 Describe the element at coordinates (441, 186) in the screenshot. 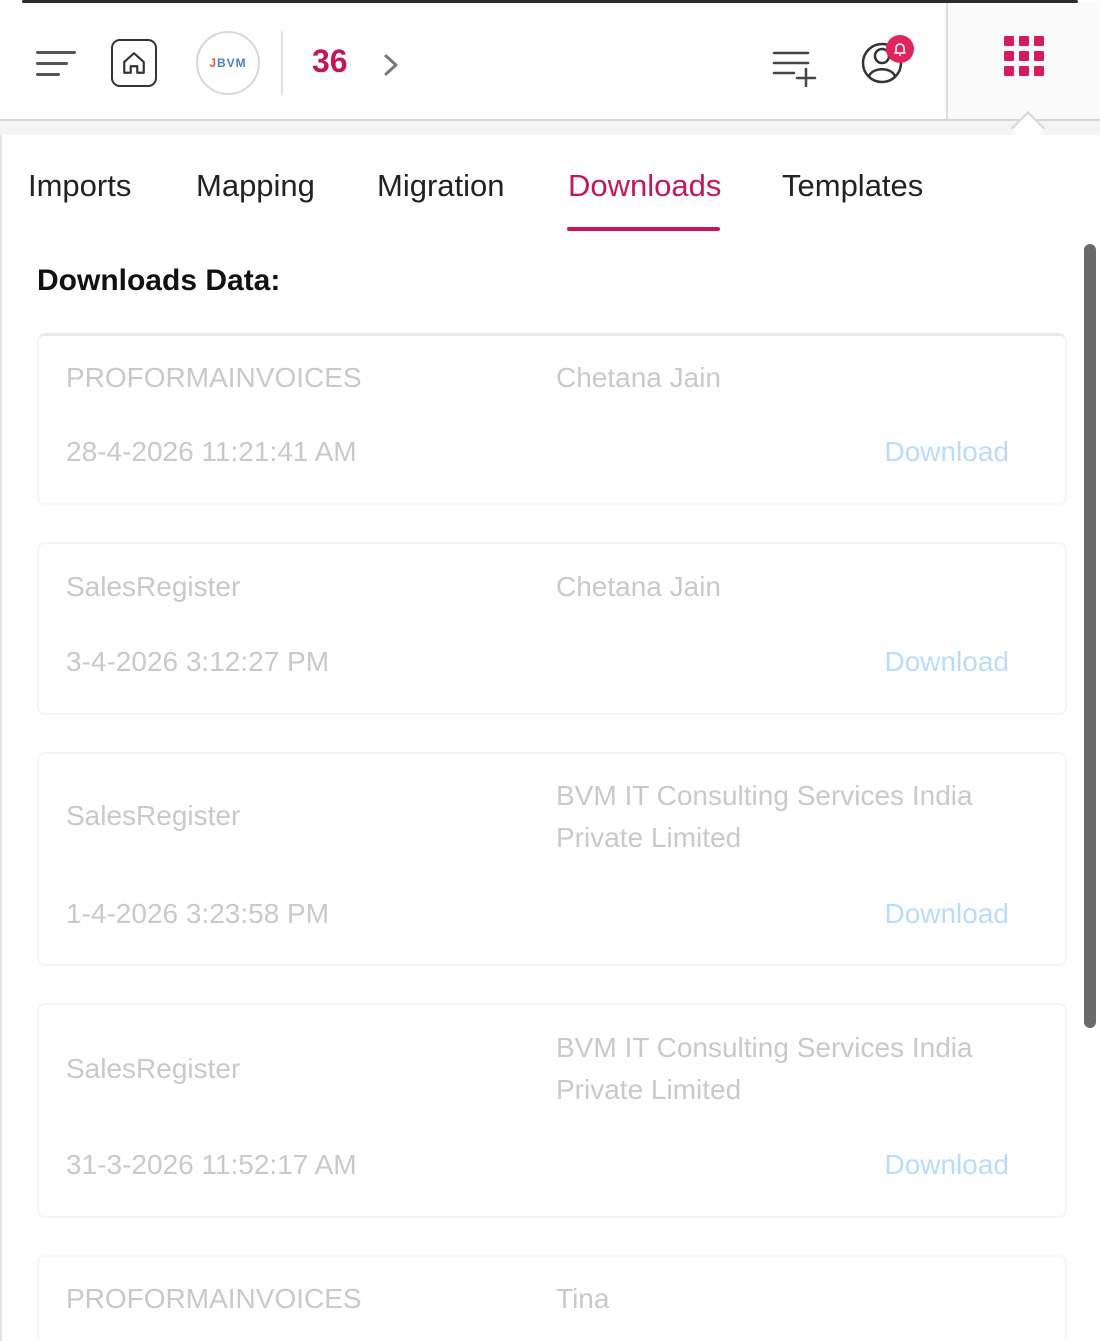

I see `tab-migration: Migration` at that location.